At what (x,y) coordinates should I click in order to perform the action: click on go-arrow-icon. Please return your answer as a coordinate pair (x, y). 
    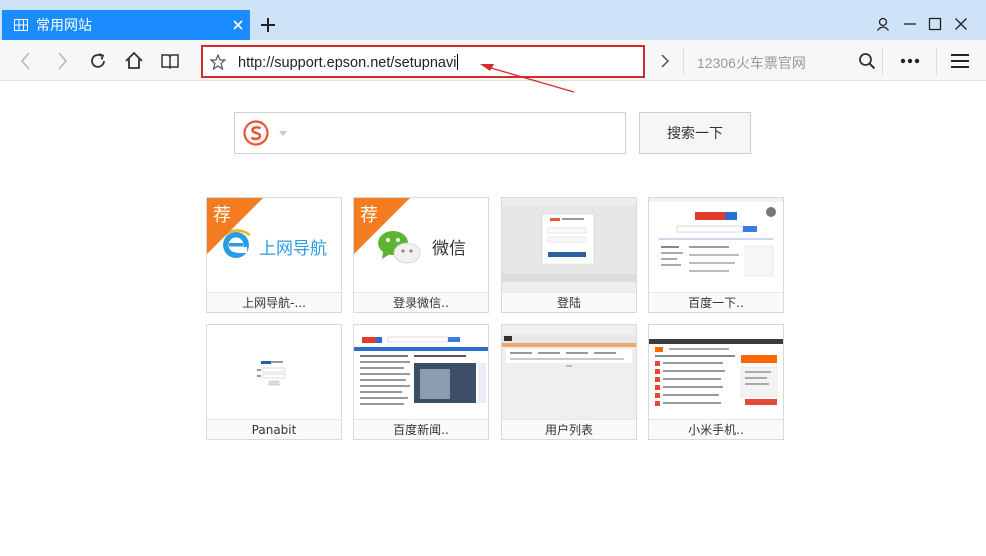
    Looking at the image, I should click on (665, 61).